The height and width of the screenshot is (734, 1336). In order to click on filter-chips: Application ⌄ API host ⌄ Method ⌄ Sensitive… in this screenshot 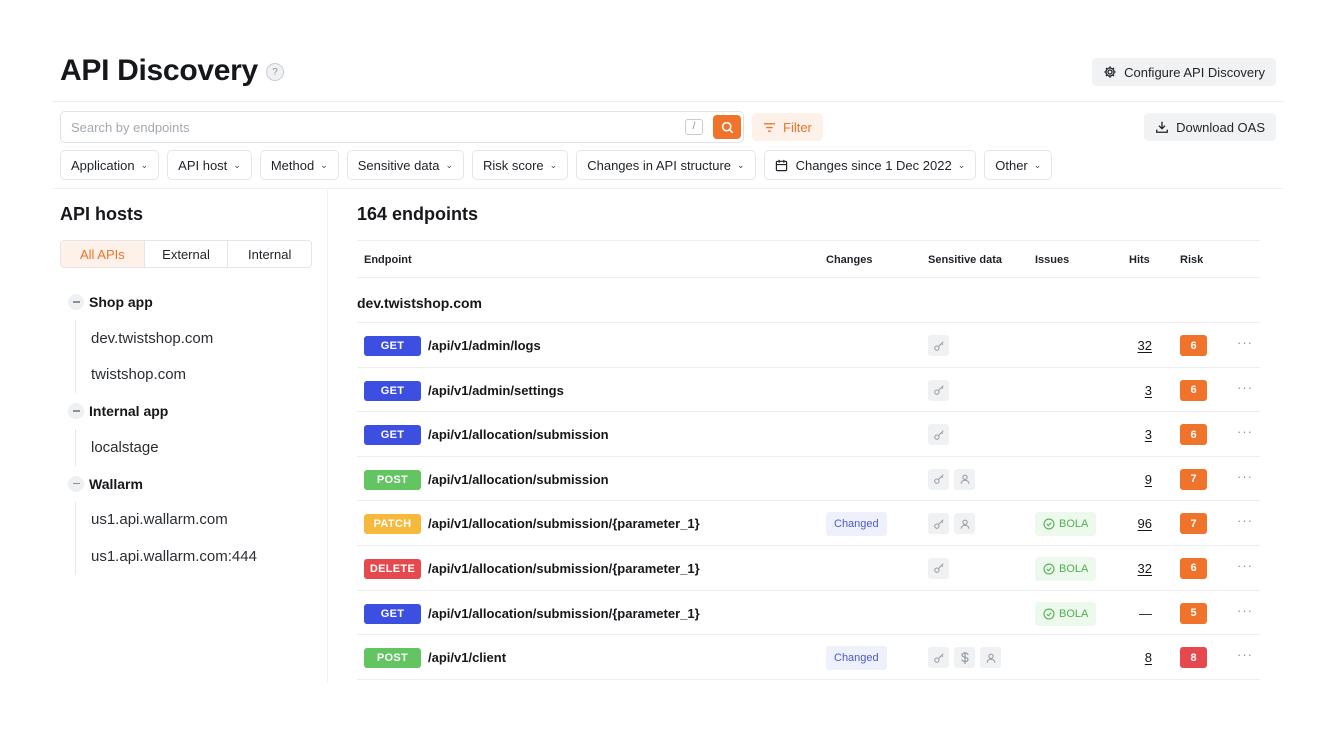, I will do `click(556, 165)`.